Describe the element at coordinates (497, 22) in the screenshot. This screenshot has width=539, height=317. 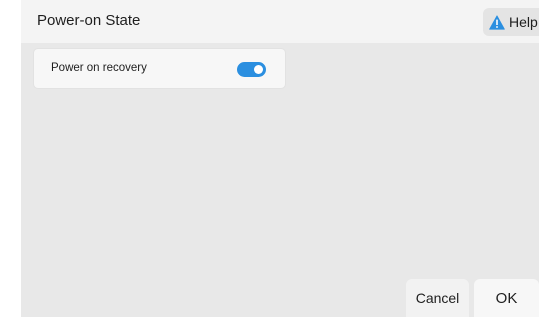
I see `warning-triangle-icon` at that location.